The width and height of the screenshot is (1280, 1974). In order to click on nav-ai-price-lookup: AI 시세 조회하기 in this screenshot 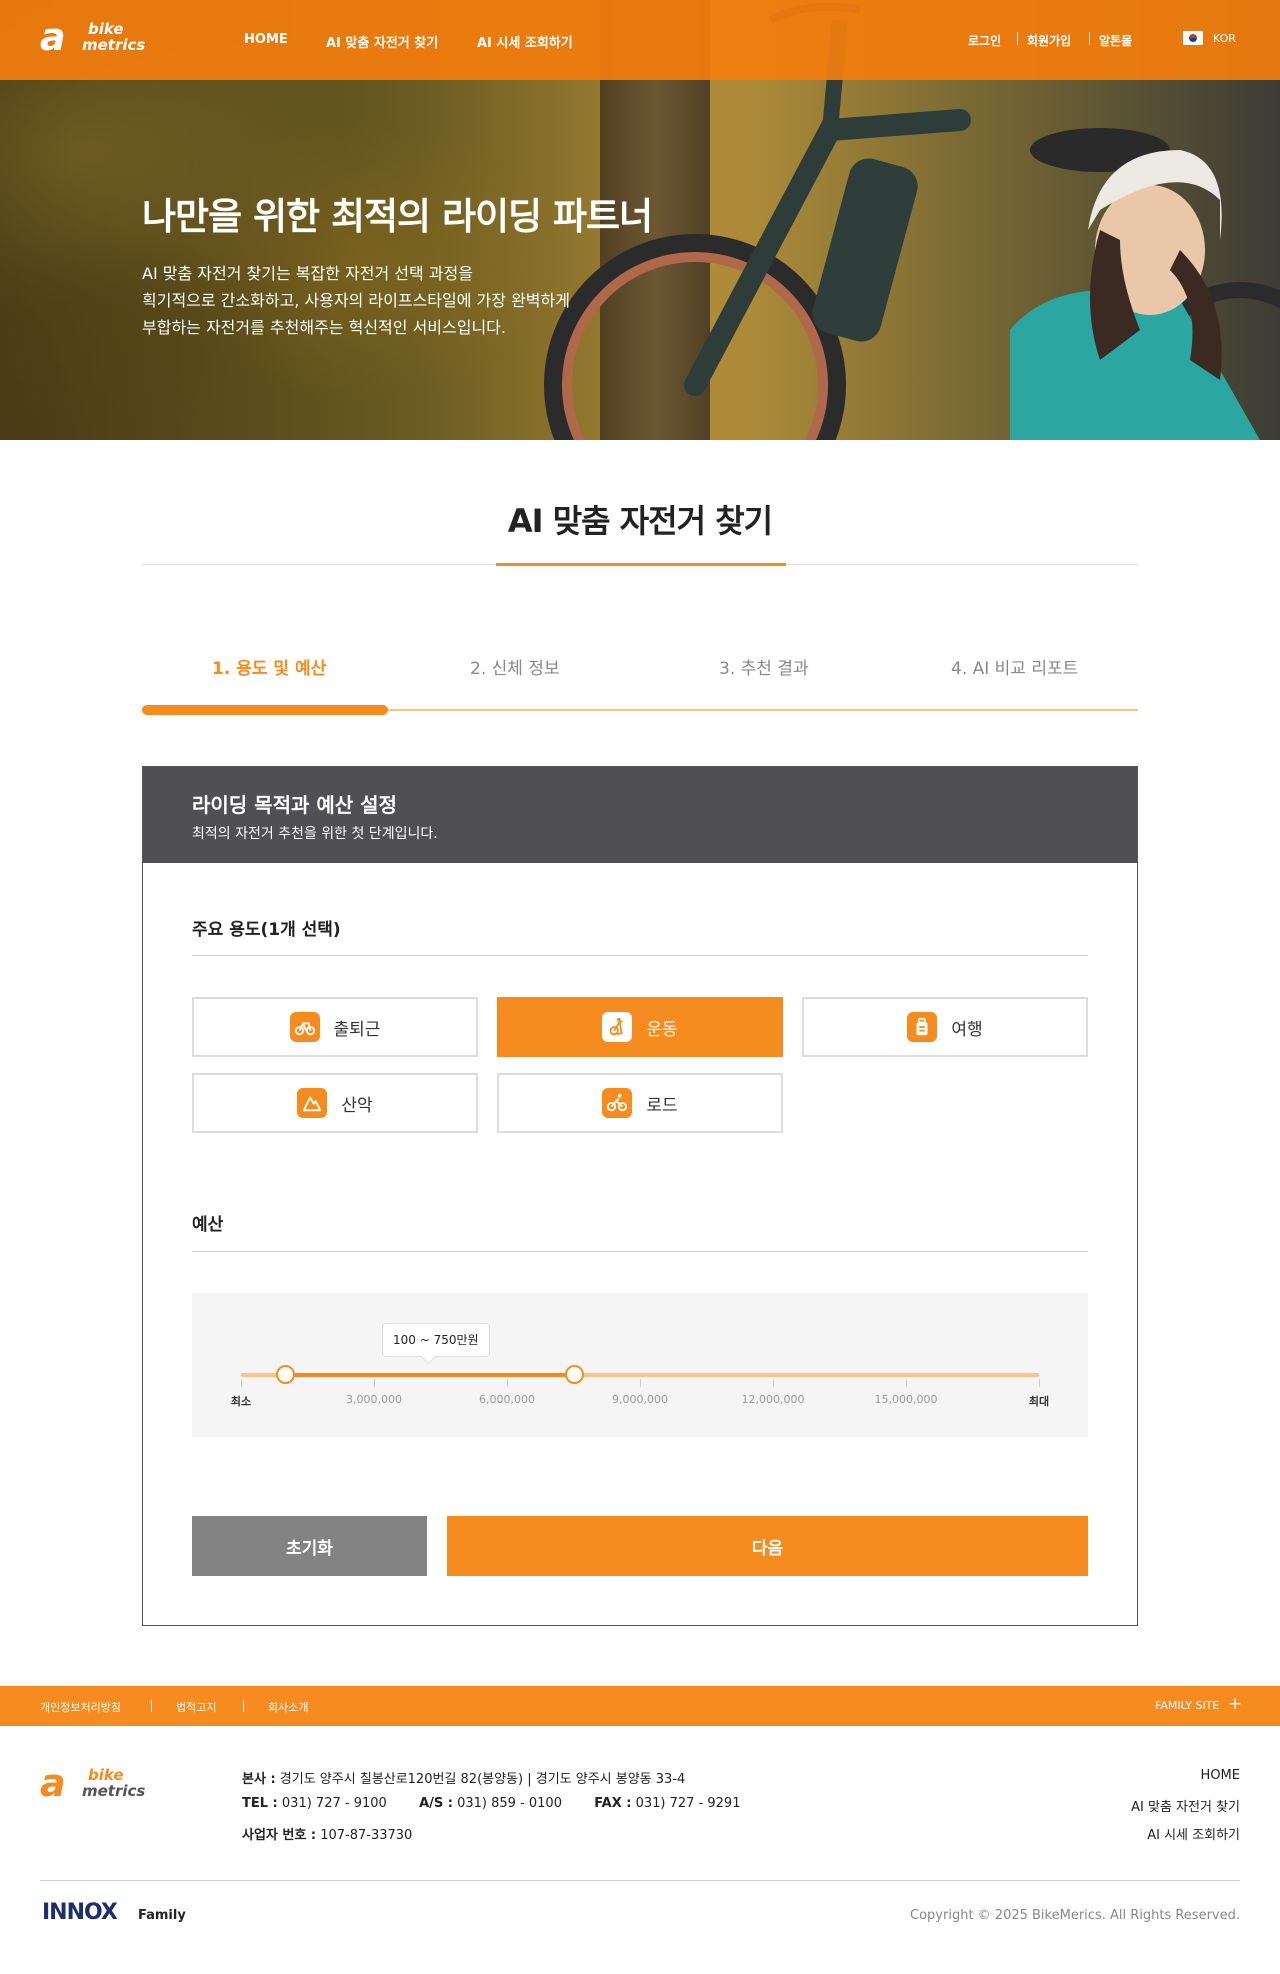, I will do `click(525, 41)`.